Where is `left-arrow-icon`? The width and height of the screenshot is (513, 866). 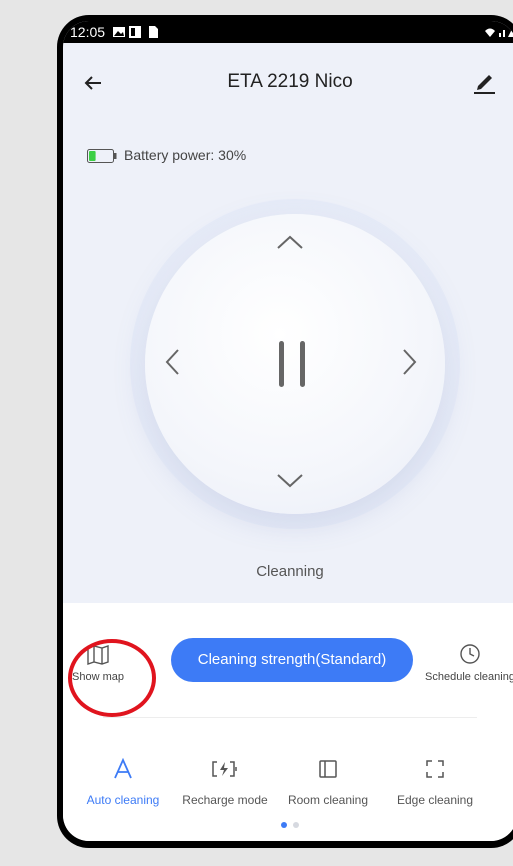
left-arrow-icon is located at coordinates (172, 362).